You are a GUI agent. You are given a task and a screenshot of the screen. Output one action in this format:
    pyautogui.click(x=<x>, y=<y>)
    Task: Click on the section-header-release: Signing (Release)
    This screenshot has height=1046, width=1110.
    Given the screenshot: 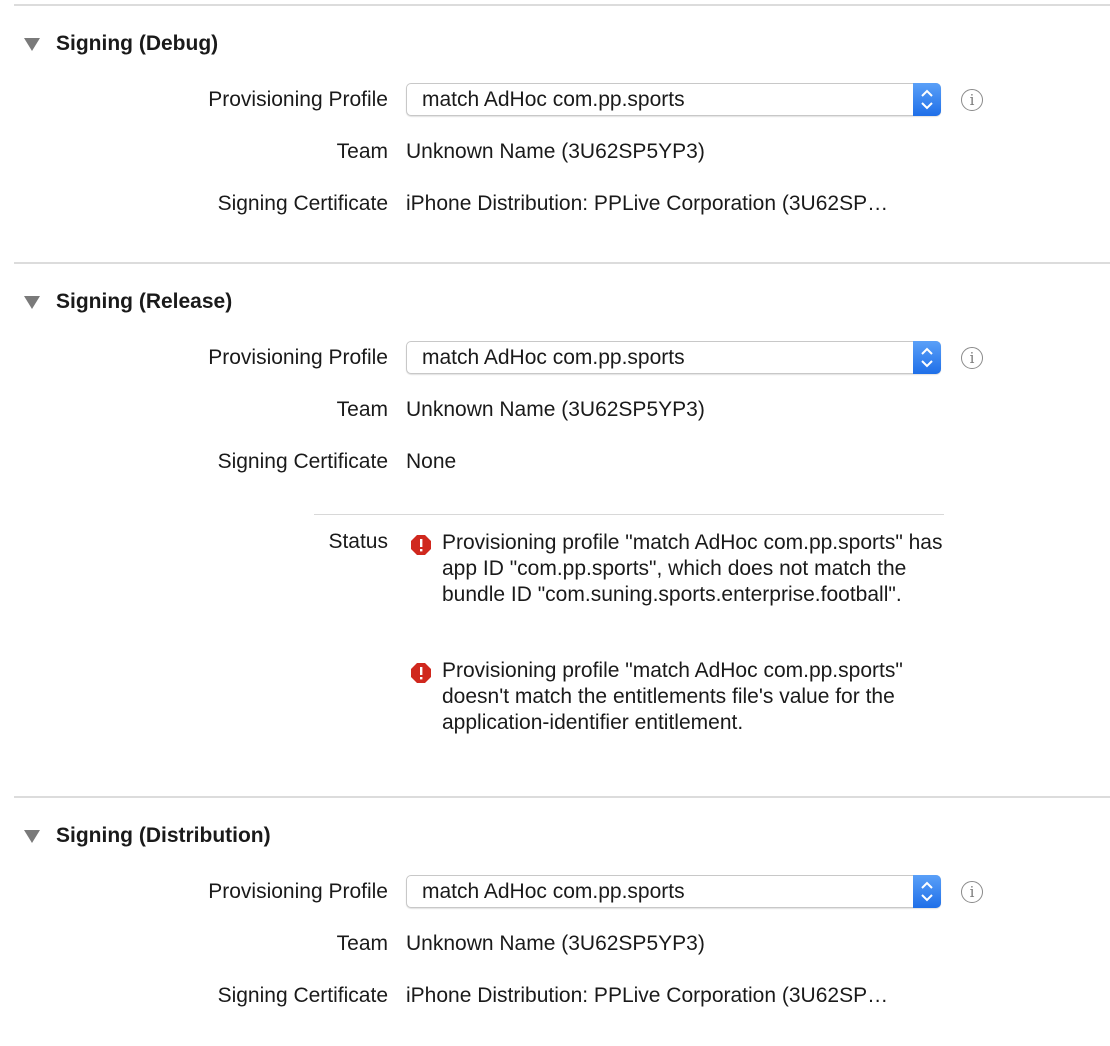 What is the action you would take?
    pyautogui.click(x=128, y=302)
    